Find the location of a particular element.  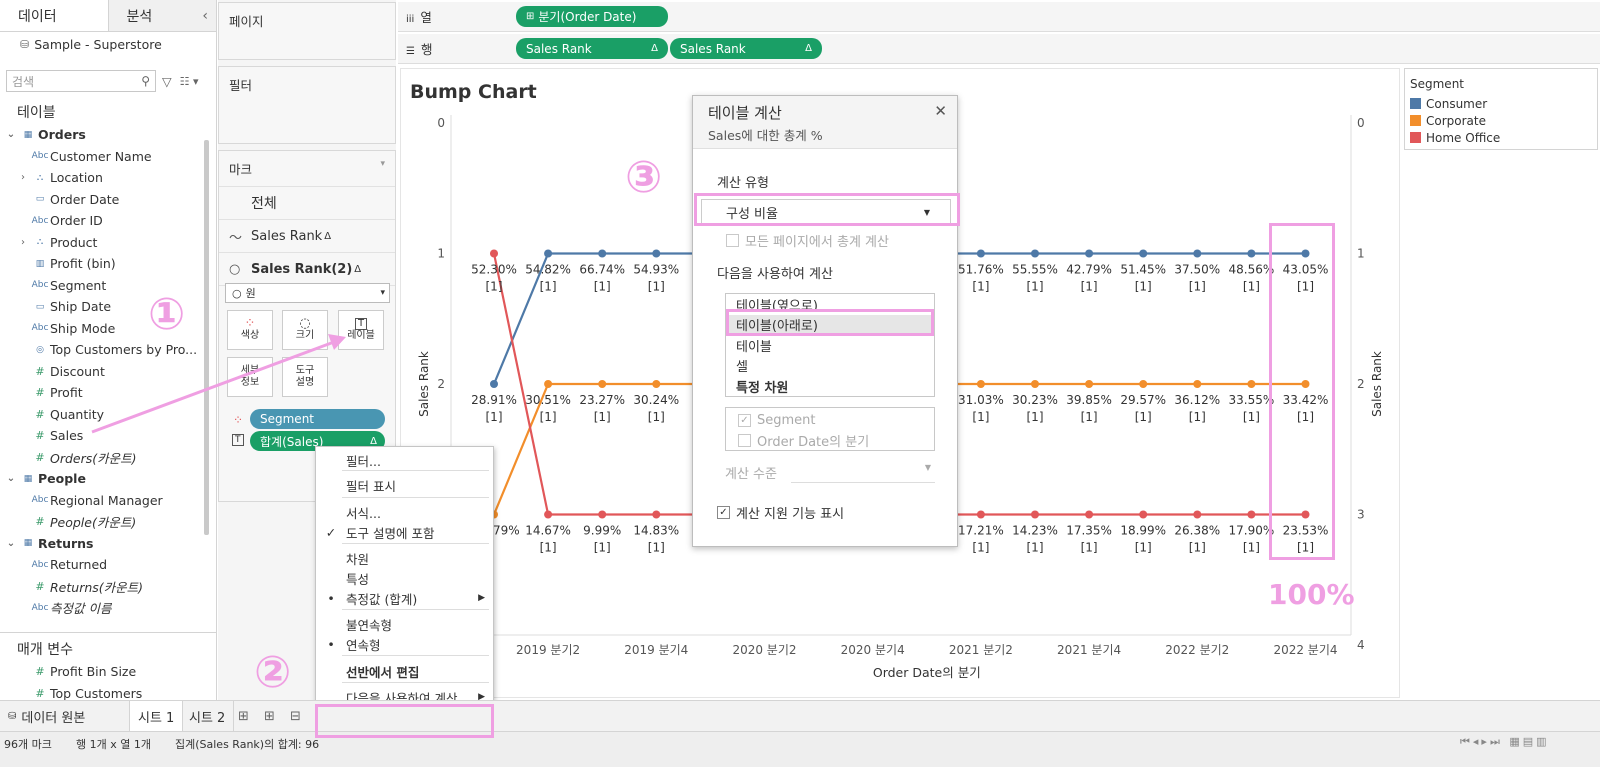

segment-pill: Segment is located at coordinates (317, 419).